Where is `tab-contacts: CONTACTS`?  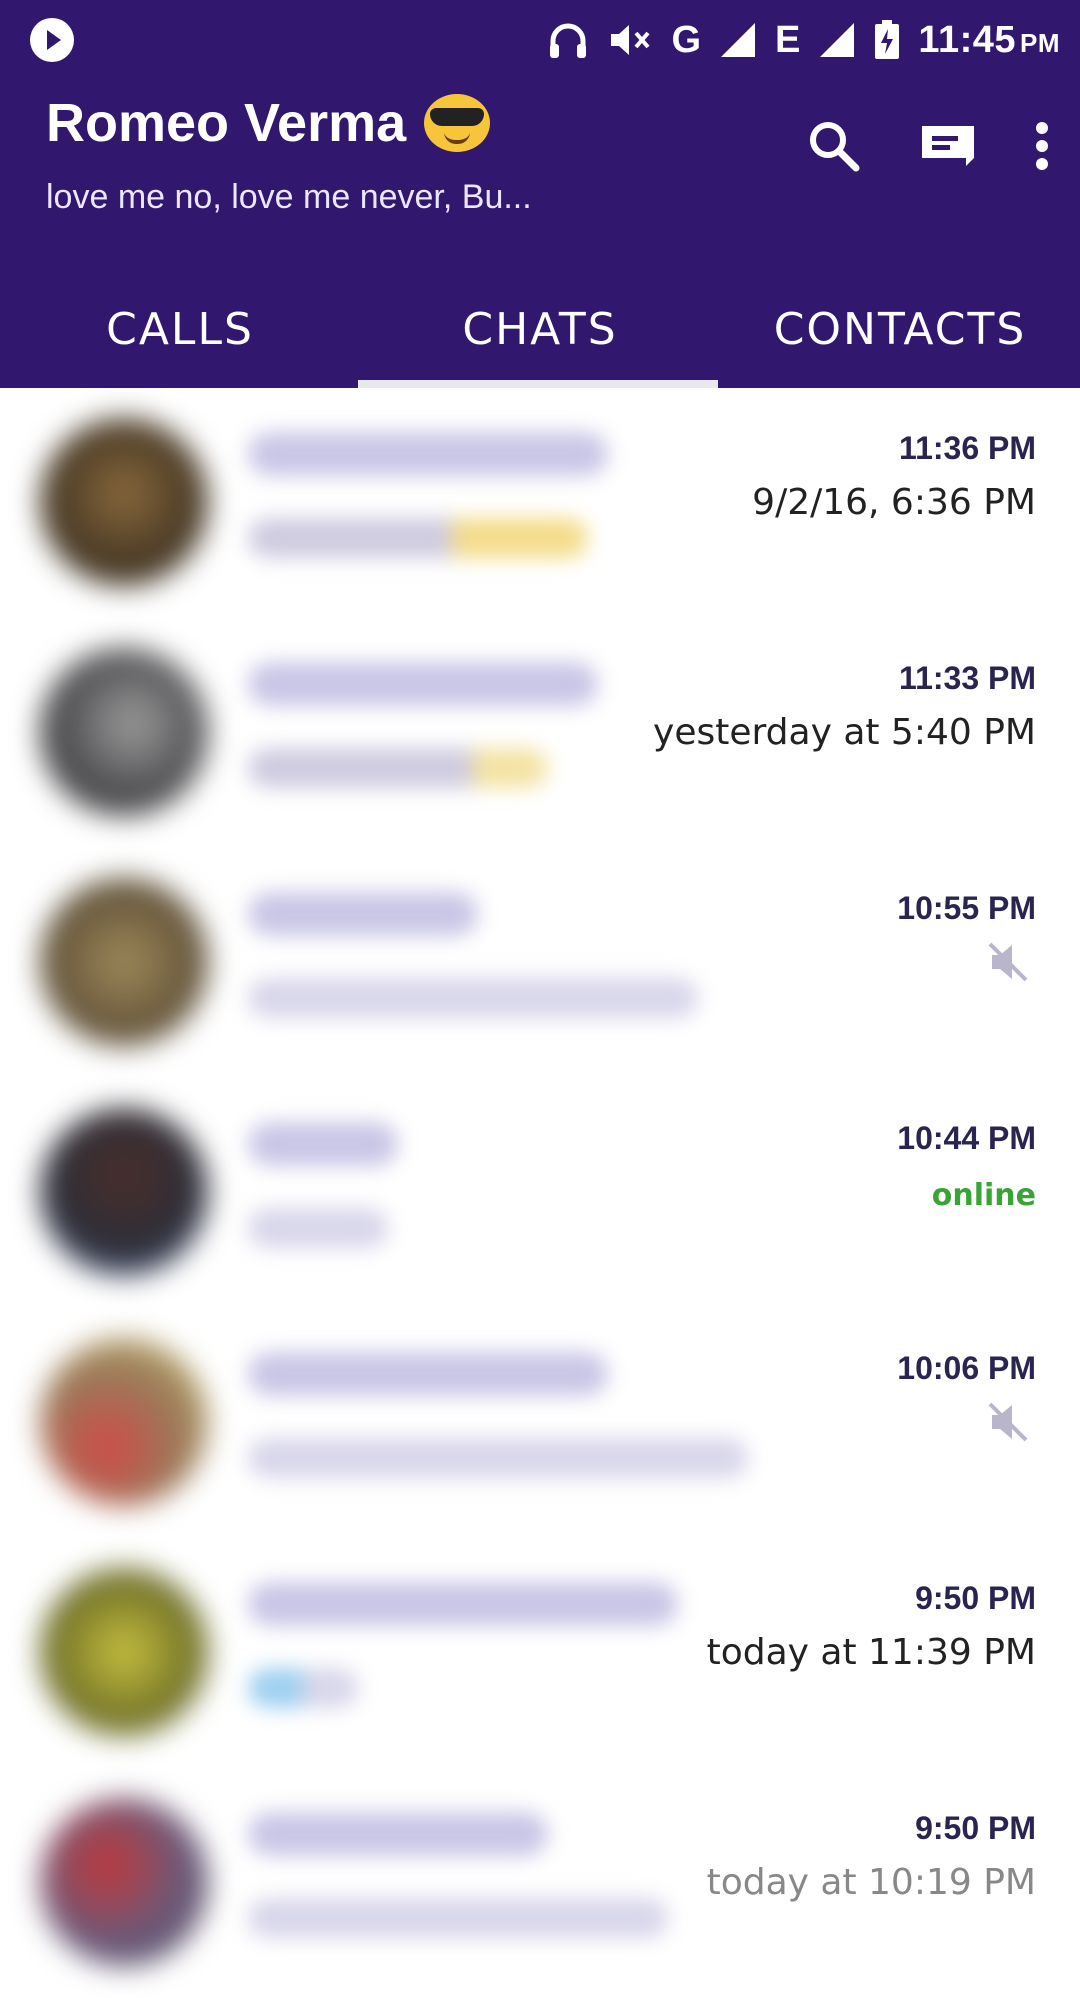
tab-contacts: CONTACTS is located at coordinates (900, 329).